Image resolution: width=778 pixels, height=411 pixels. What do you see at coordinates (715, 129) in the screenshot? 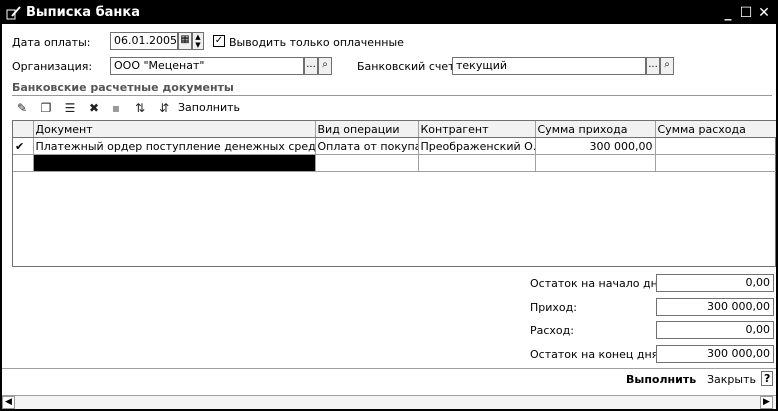
I see `column-header-expense: Сумма расхода` at bounding box center [715, 129].